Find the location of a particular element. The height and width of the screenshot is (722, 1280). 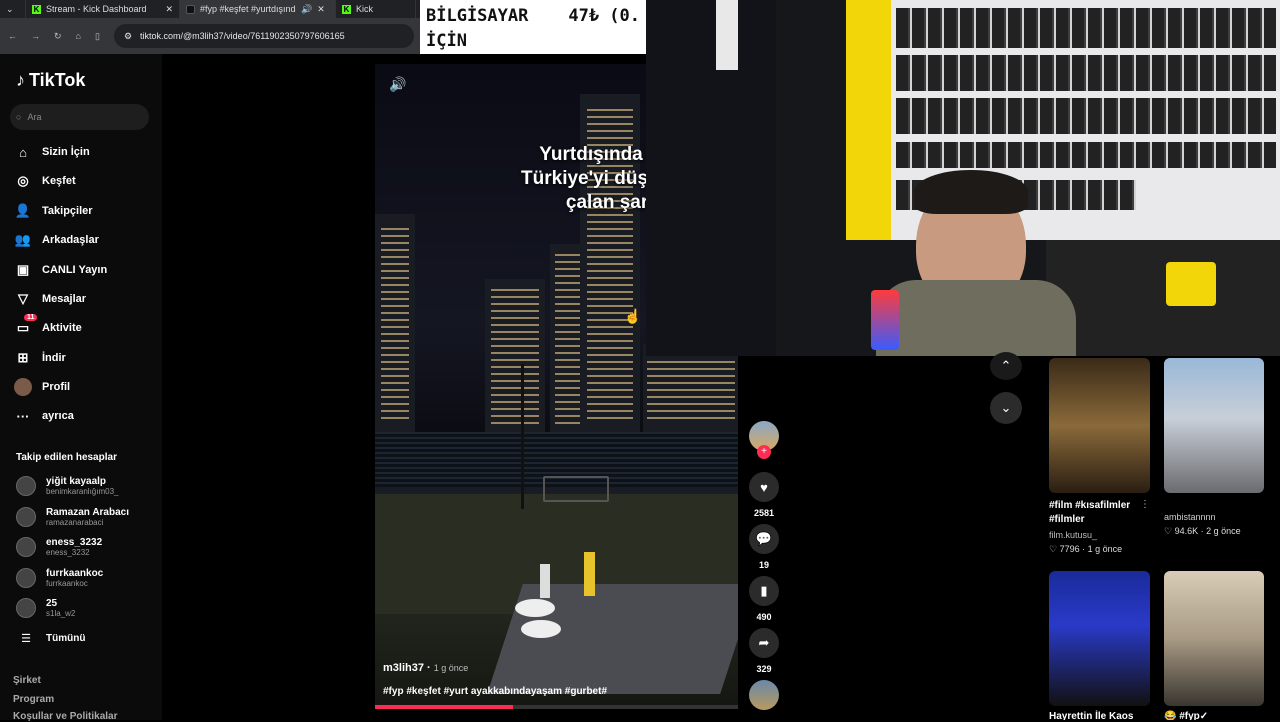

tab-kick: K Kick is located at coordinates (376, 9).